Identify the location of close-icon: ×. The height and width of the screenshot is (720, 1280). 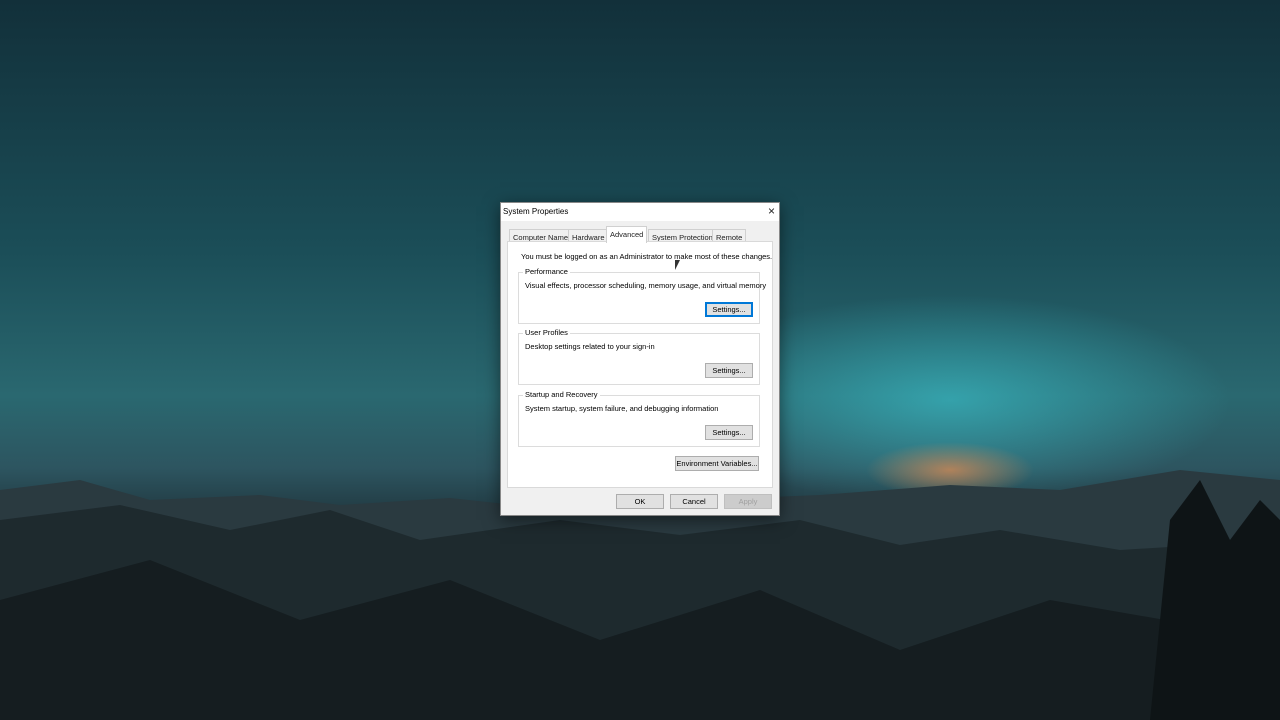
(771, 211).